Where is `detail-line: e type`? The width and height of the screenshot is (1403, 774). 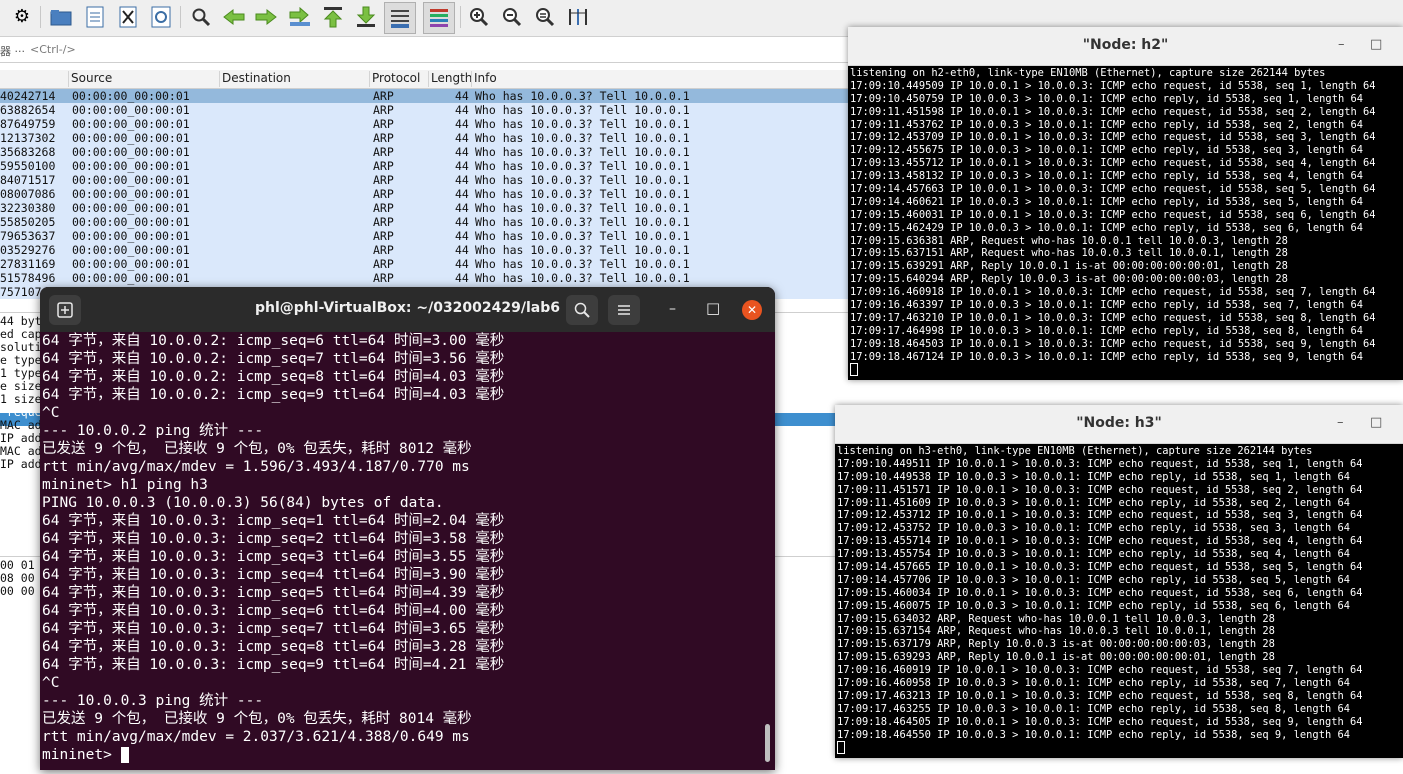
detail-line: e type is located at coordinates (21, 360).